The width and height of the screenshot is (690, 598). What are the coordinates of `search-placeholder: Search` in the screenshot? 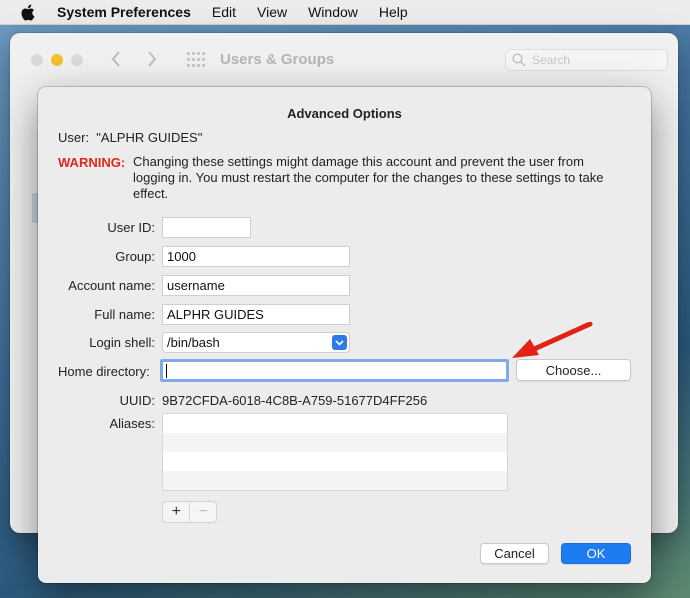 It's located at (551, 60).